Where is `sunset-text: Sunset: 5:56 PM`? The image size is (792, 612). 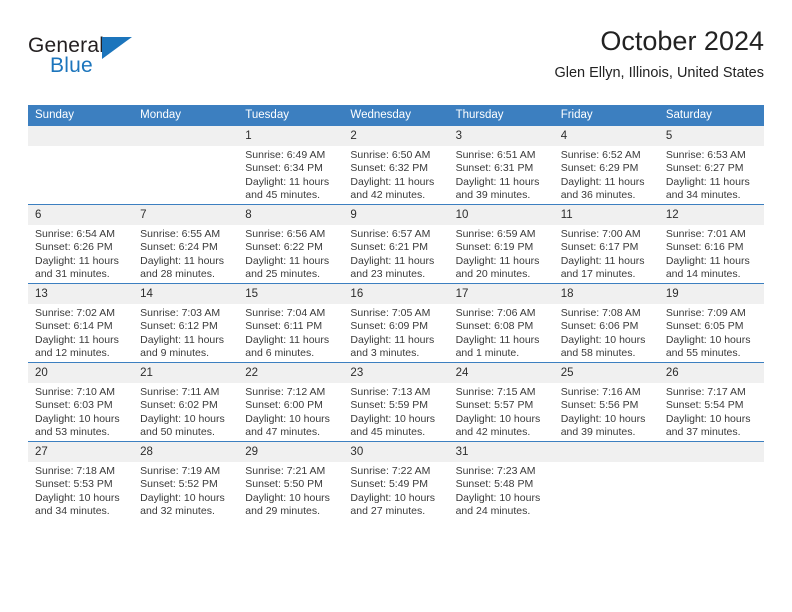 sunset-text: Sunset: 5:56 PM is located at coordinates (599, 405).